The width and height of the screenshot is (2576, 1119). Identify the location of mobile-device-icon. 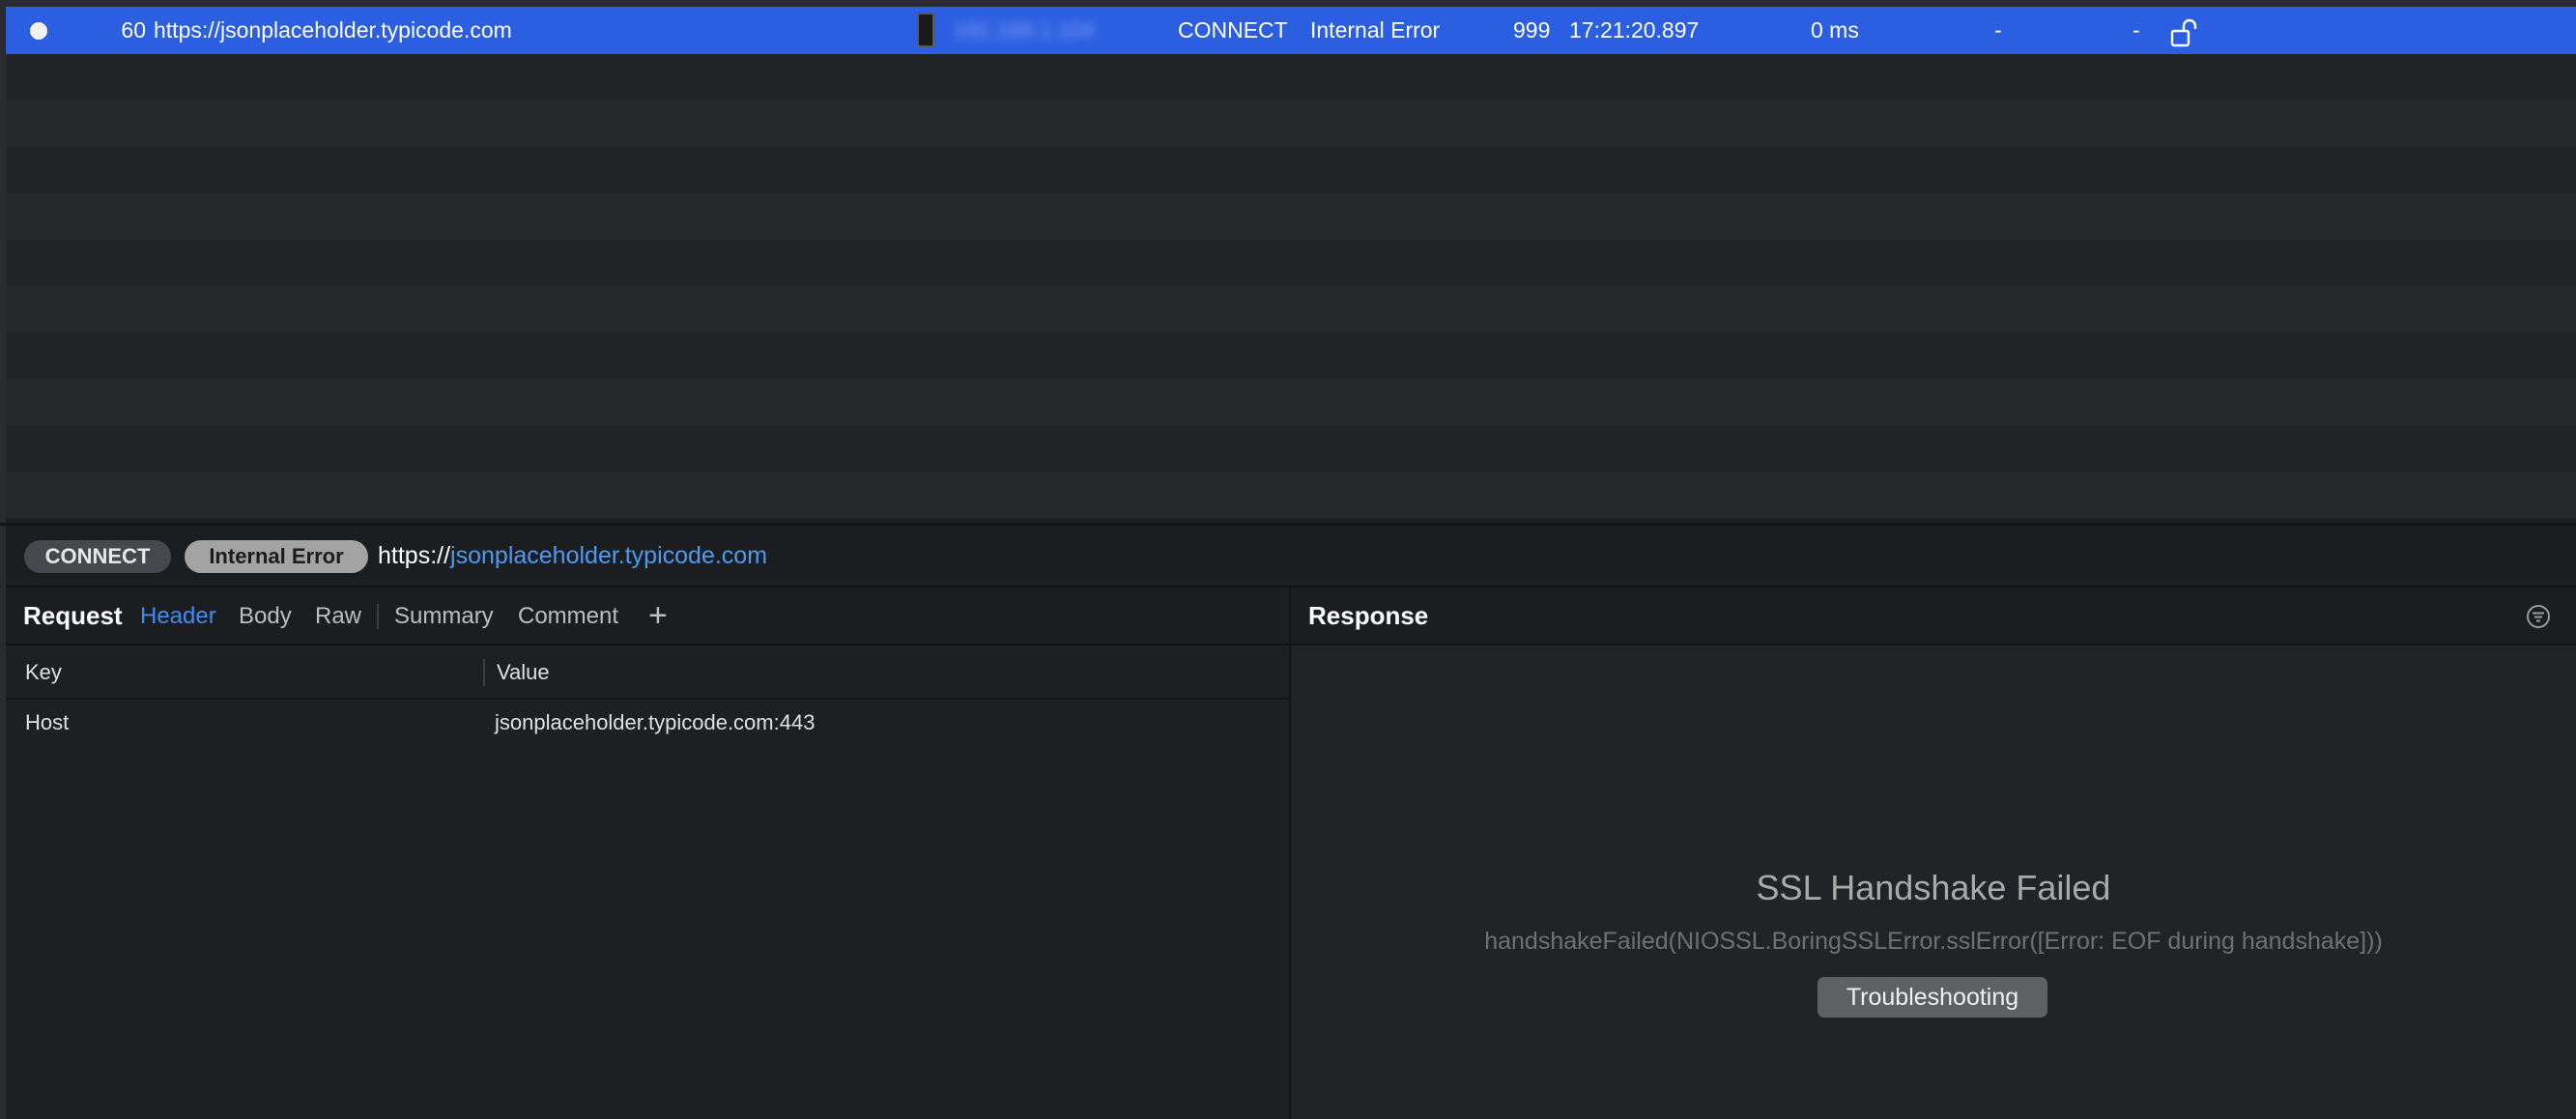
(926, 30).